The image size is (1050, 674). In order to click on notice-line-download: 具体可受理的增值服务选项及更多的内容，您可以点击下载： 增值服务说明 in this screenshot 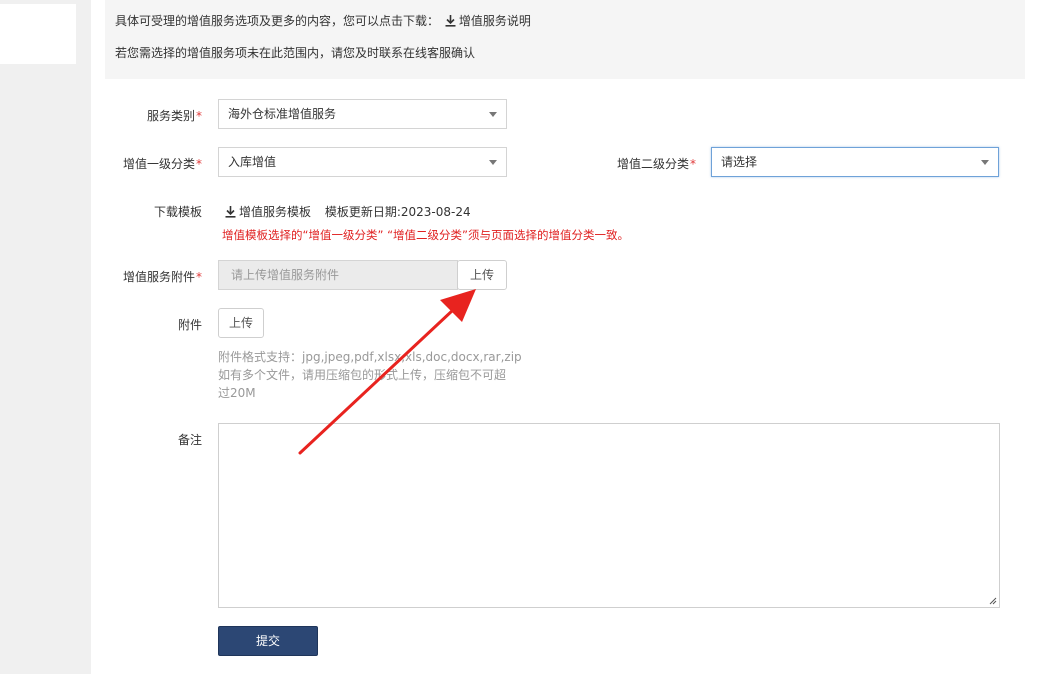, I will do `click(323, 20)`.